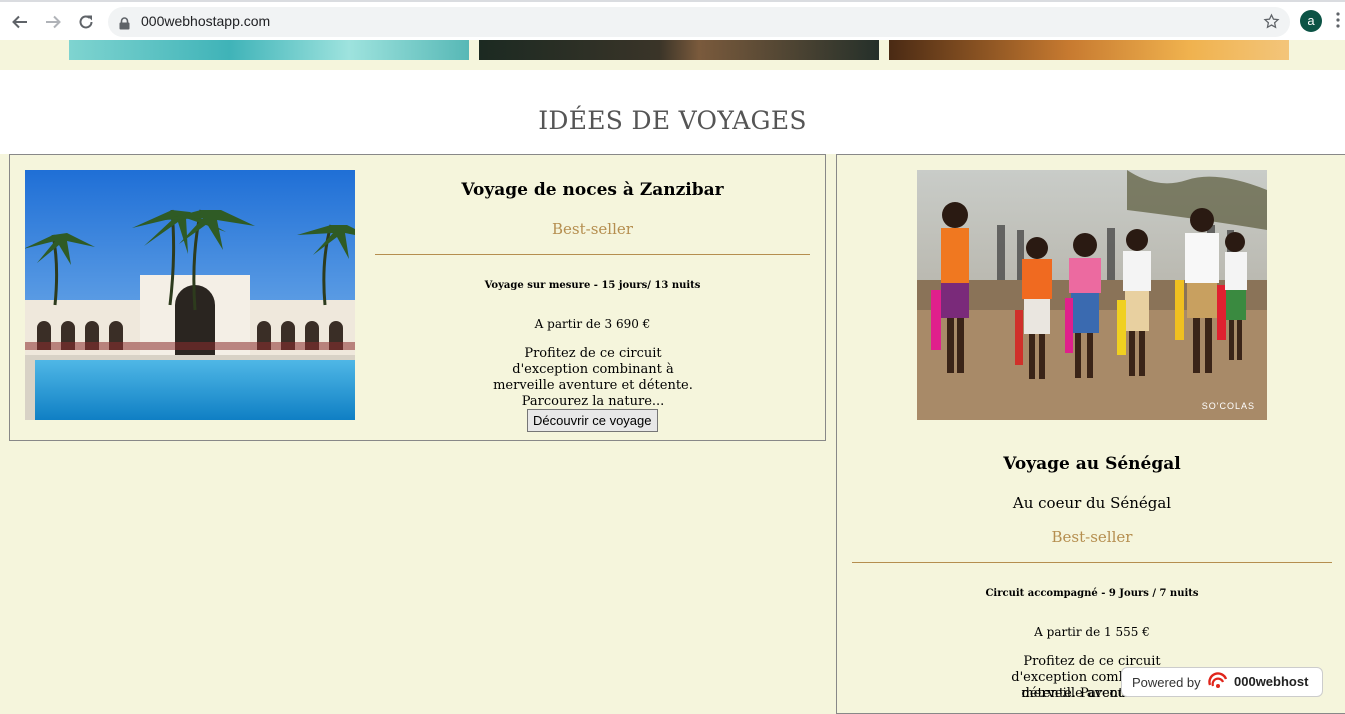 The width and height of the screenshot is (1345, 714). What do you see at coordinates (1338, 22) in the screenshot?
I see `menu-kebab-icon` at bounding box center [1338, 22].